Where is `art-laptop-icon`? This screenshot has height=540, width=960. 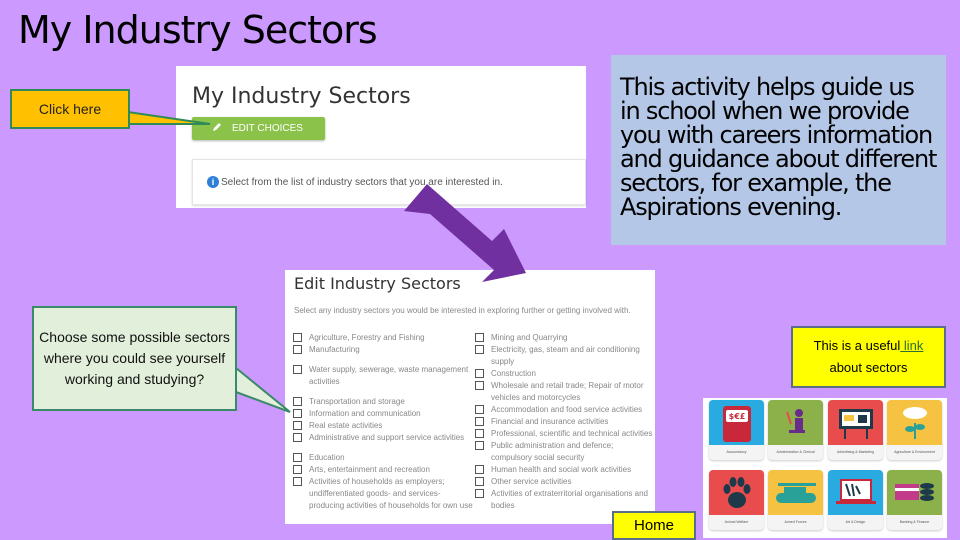 art-laptop-icon is located at coordinates (855, 492).